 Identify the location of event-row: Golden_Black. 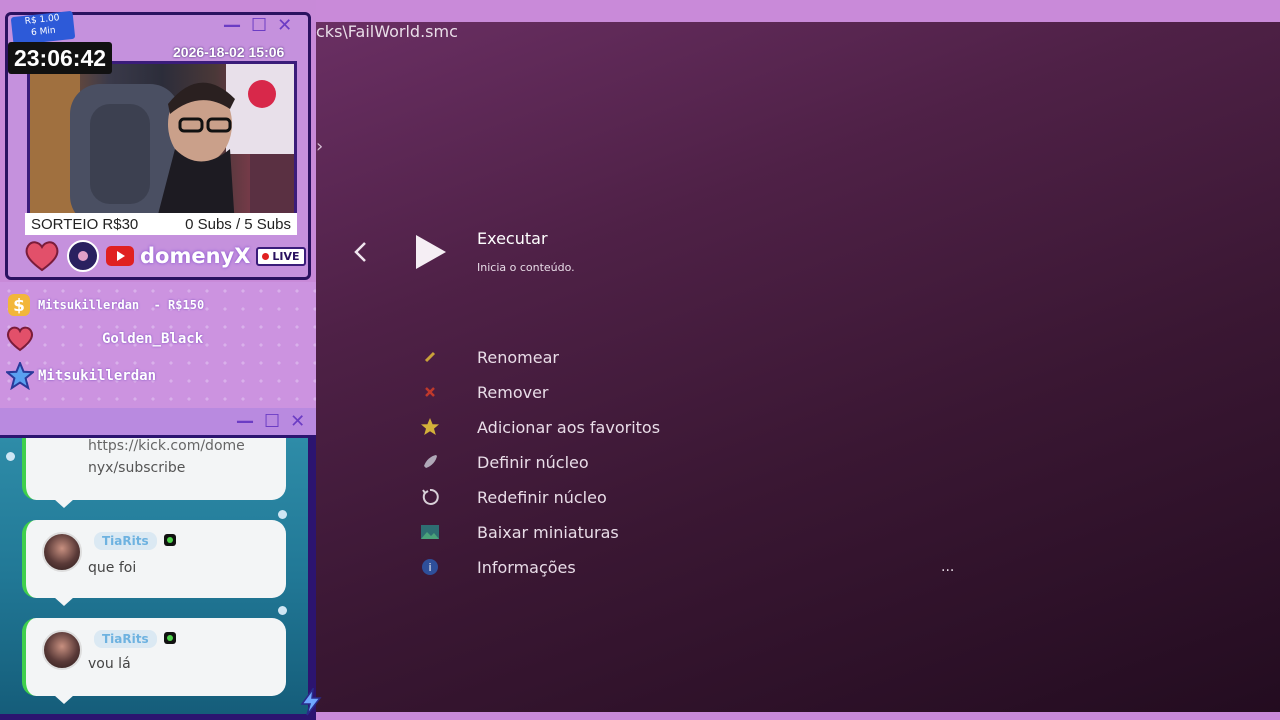
(104, 339).